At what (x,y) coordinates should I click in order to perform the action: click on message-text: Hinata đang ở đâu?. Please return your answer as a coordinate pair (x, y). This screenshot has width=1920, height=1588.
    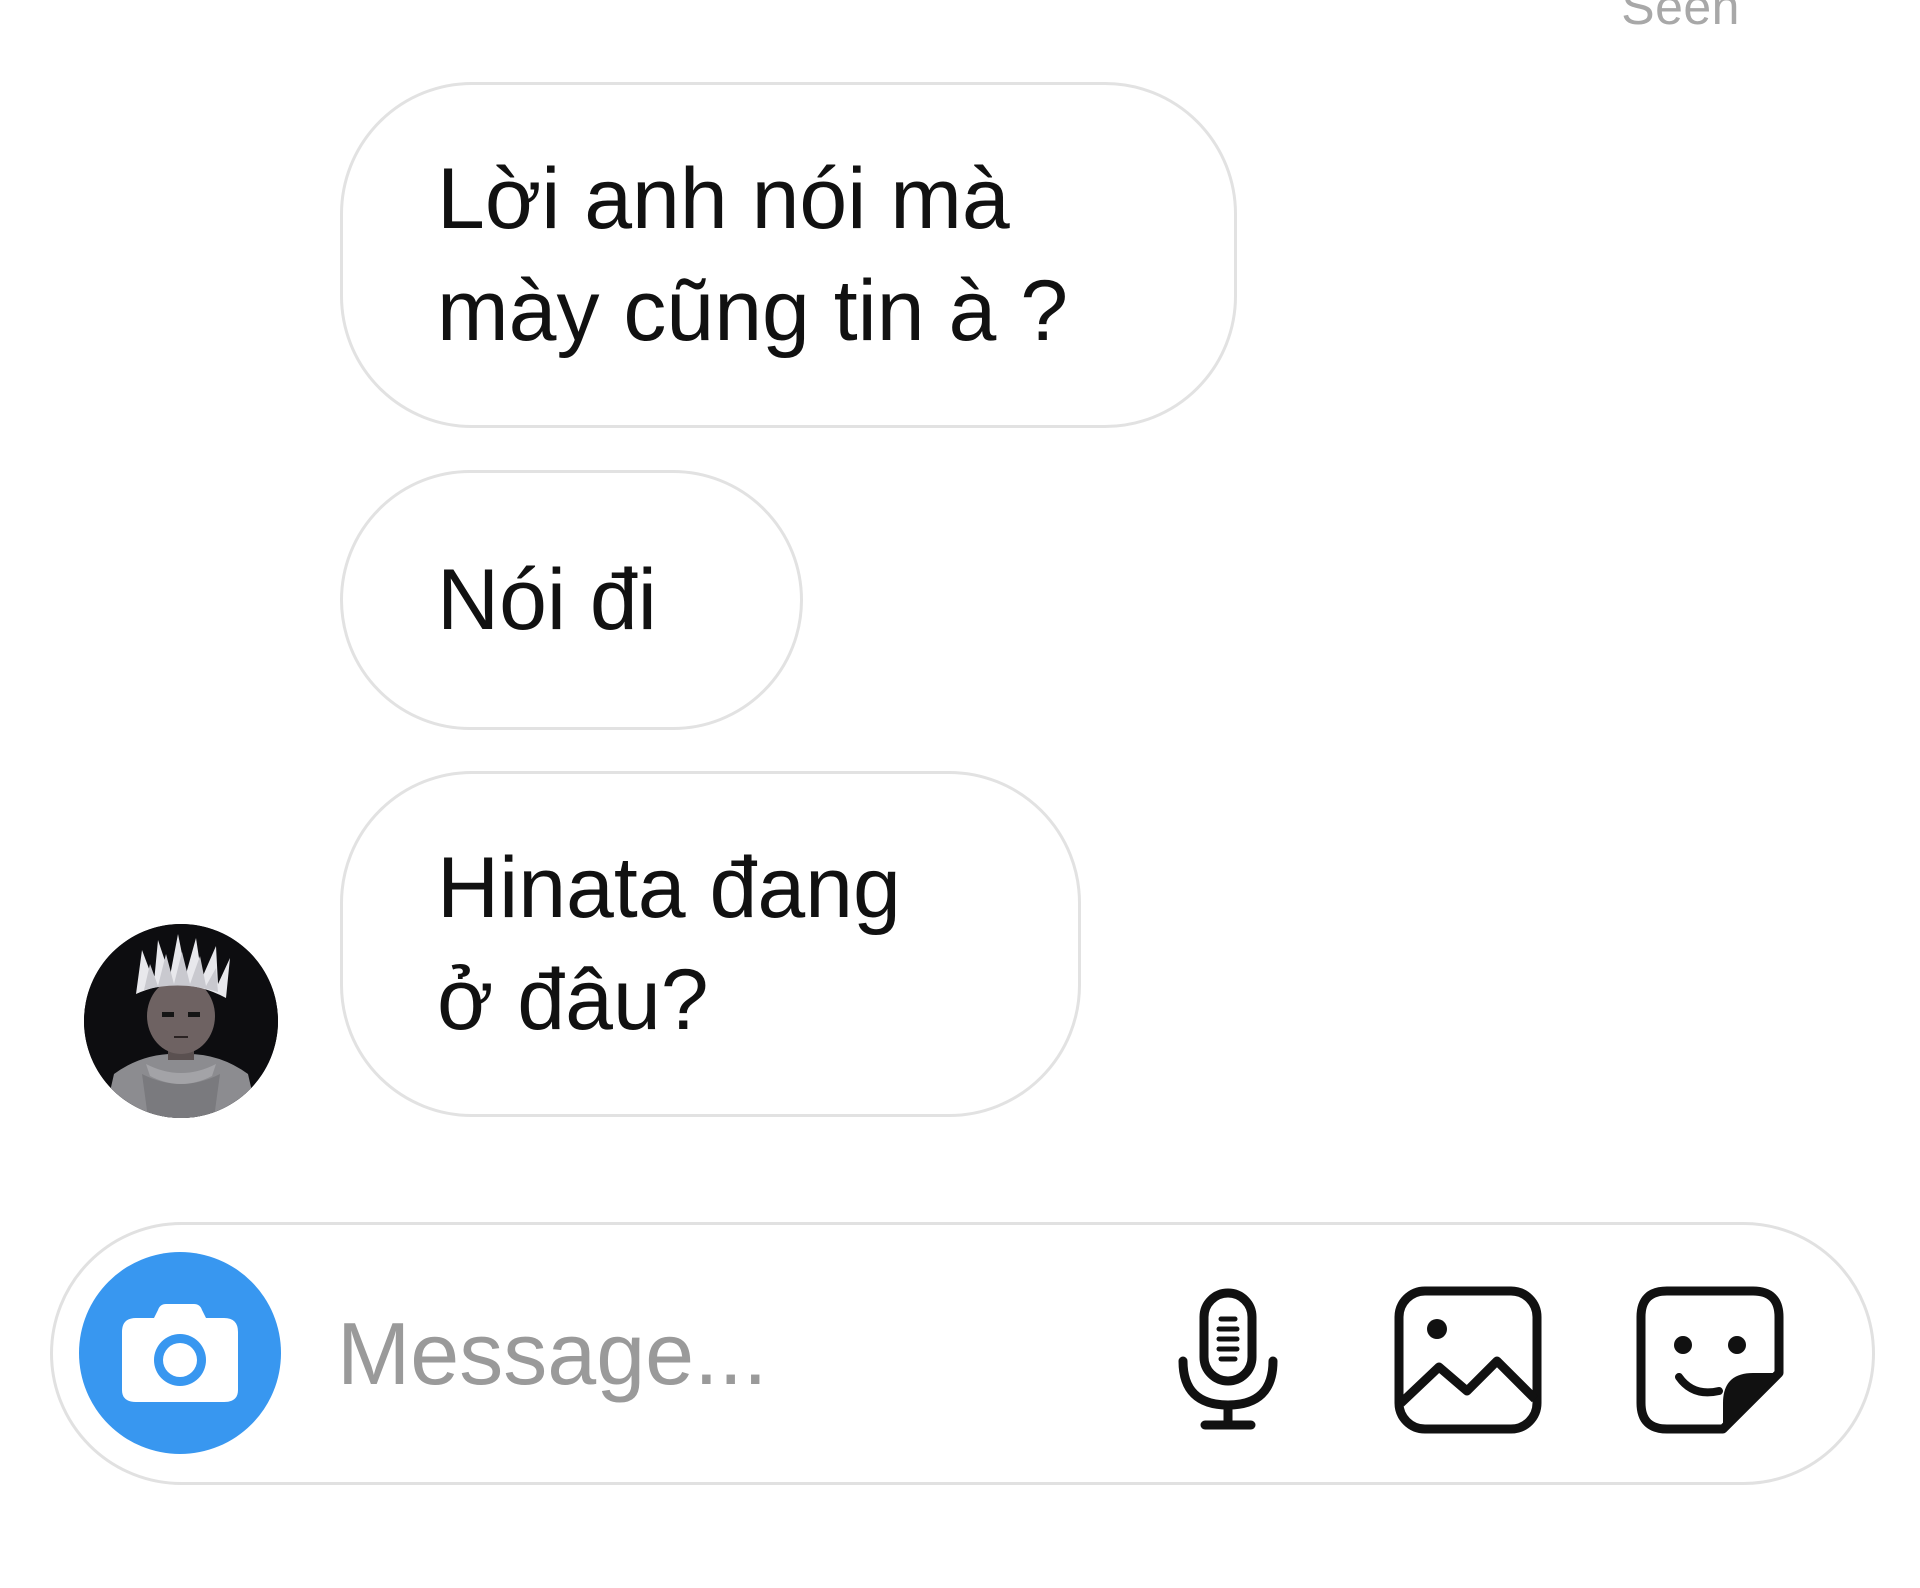
    Looking at the image, I should click on (669, 944).